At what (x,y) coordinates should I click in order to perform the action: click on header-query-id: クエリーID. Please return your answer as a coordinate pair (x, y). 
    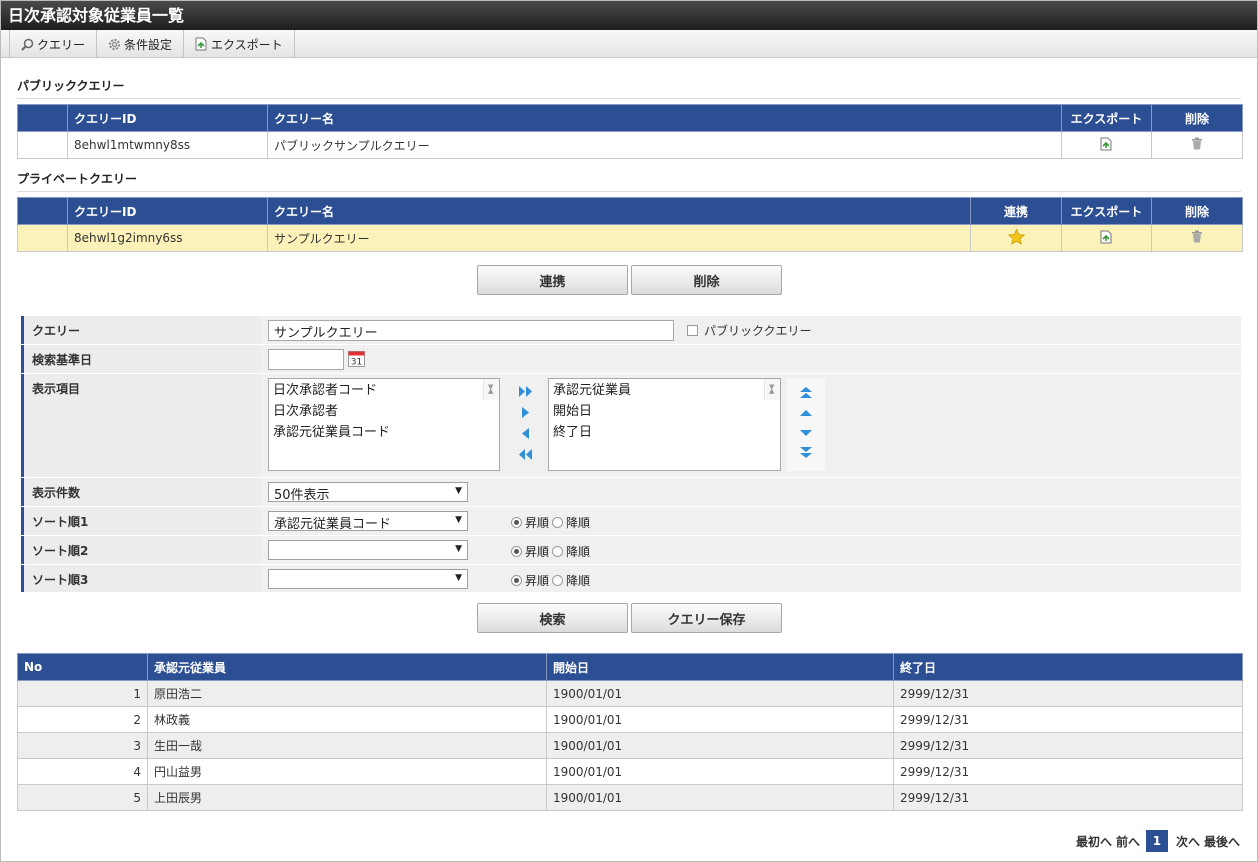
    Looking at the image, I should click on (167, 118).